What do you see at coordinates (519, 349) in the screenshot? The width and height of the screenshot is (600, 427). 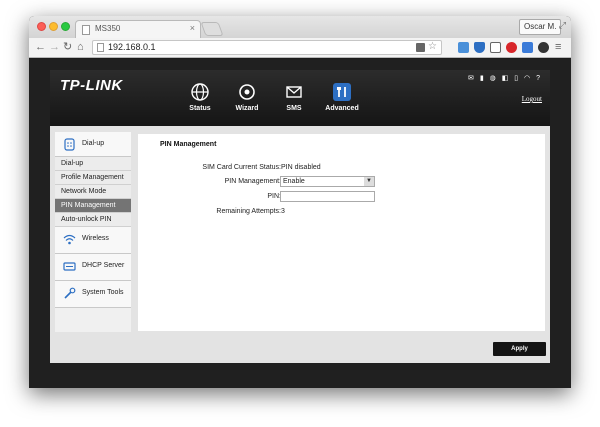 I see `apply-button: Apply` at bounding box center [519, 349].